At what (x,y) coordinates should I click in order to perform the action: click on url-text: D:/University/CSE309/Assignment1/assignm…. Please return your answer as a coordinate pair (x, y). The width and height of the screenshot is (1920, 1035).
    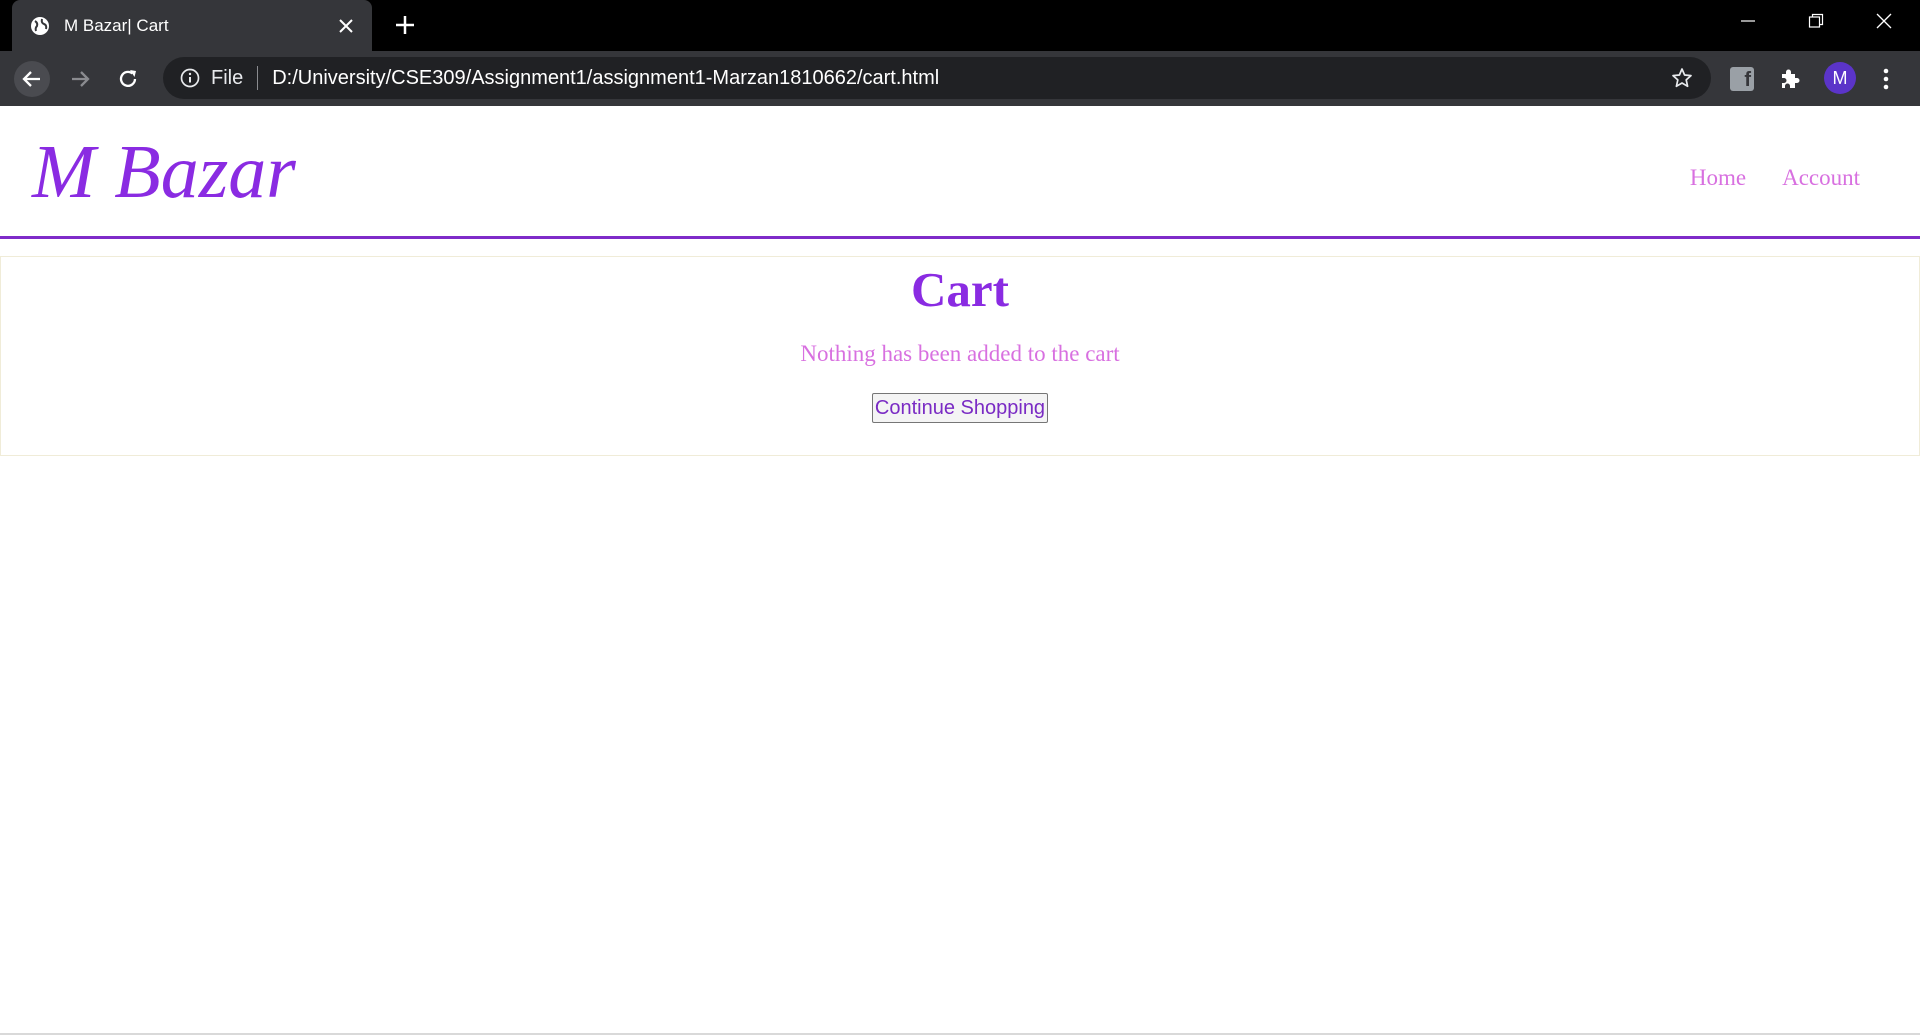
    Looking at the image, I should click on (970, 78).